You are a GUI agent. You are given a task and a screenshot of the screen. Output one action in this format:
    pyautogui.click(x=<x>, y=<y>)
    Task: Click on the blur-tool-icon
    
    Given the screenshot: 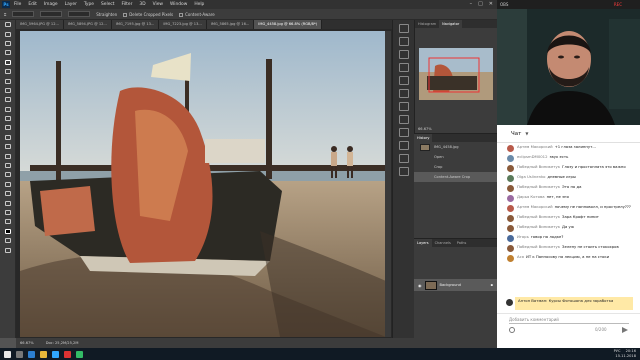 What is the action you would take?
    pyautogui.click(x=8, y=146)
    